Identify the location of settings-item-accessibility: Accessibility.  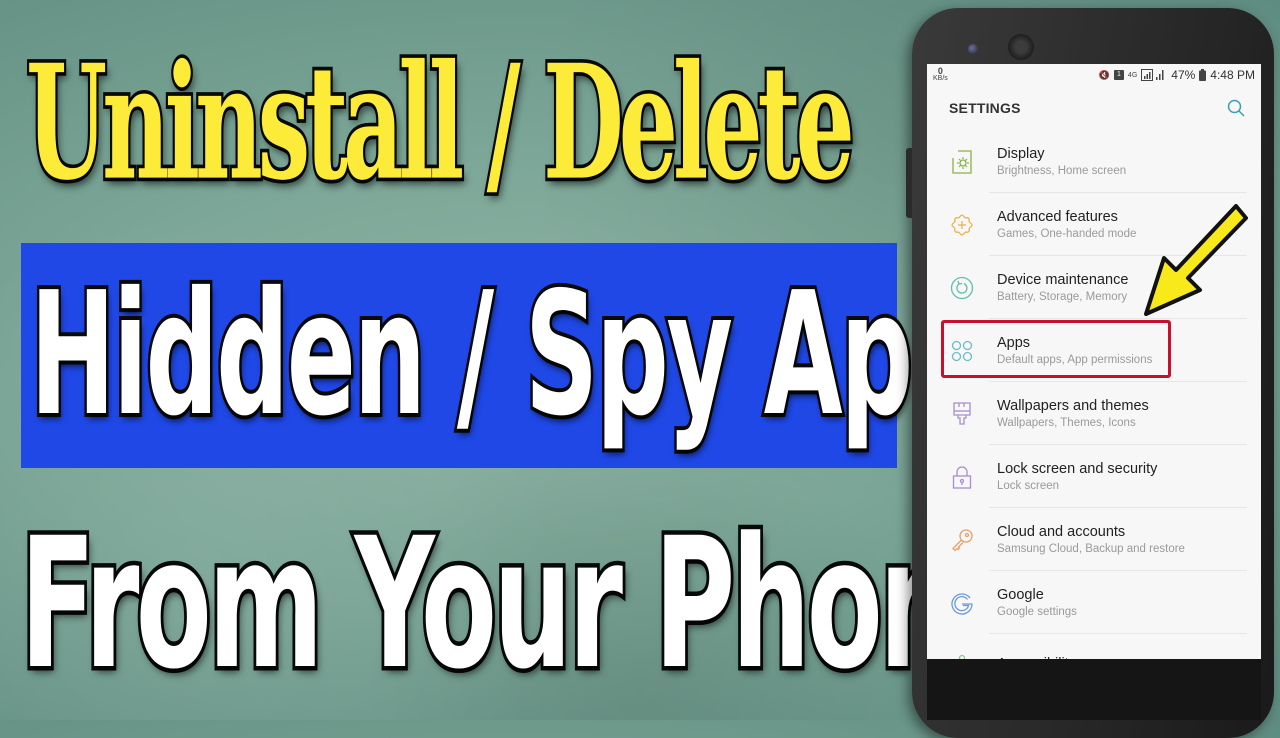
(1094, 646).